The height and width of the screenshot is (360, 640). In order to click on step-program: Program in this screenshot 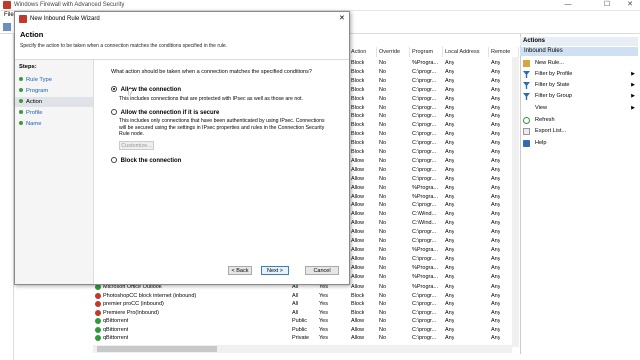, I will do `click(33, 91)`.